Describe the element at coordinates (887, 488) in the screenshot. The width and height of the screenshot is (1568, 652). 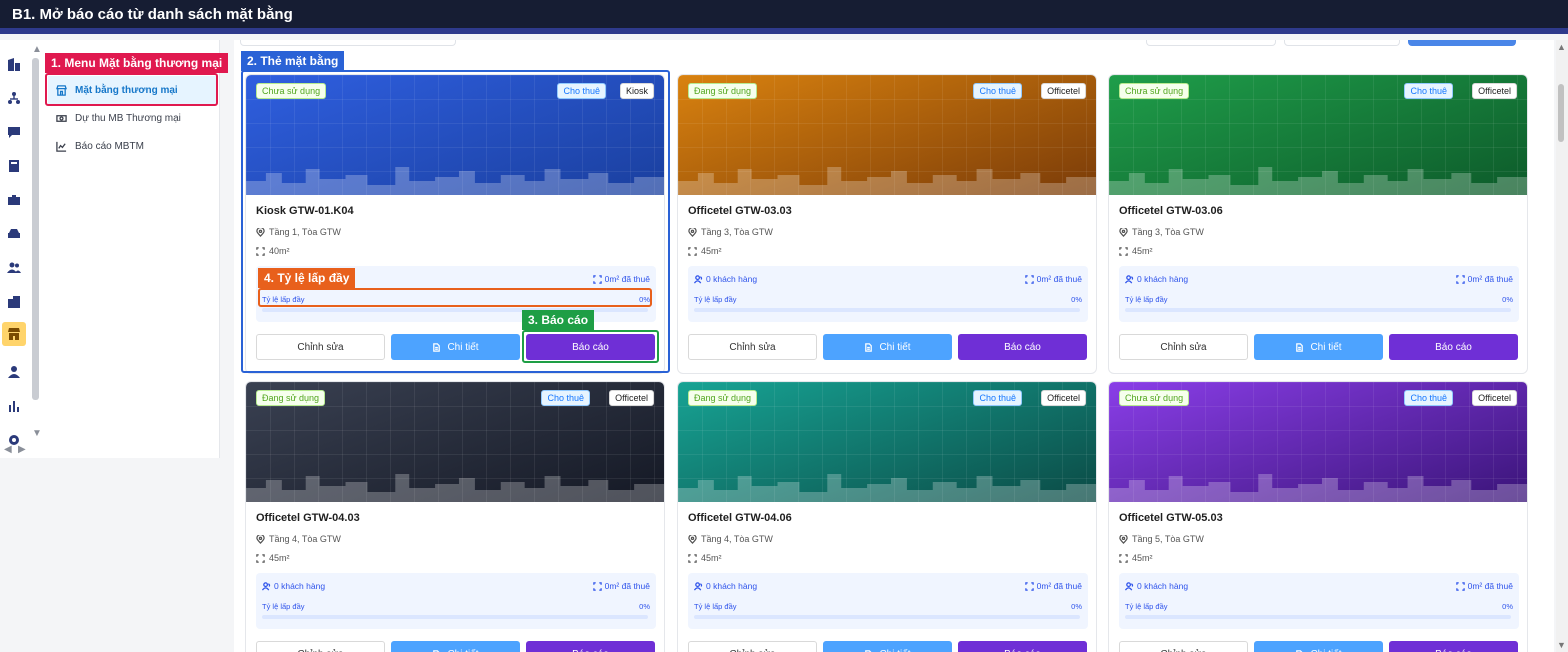
I see `skyline-graphic` at that location.